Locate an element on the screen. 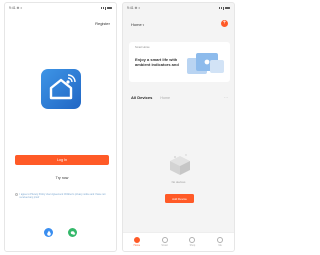 Image resolution: width=320 pixels, height=255 pixels. home-selector: Home ▾ is located at coordinates (137, 24).